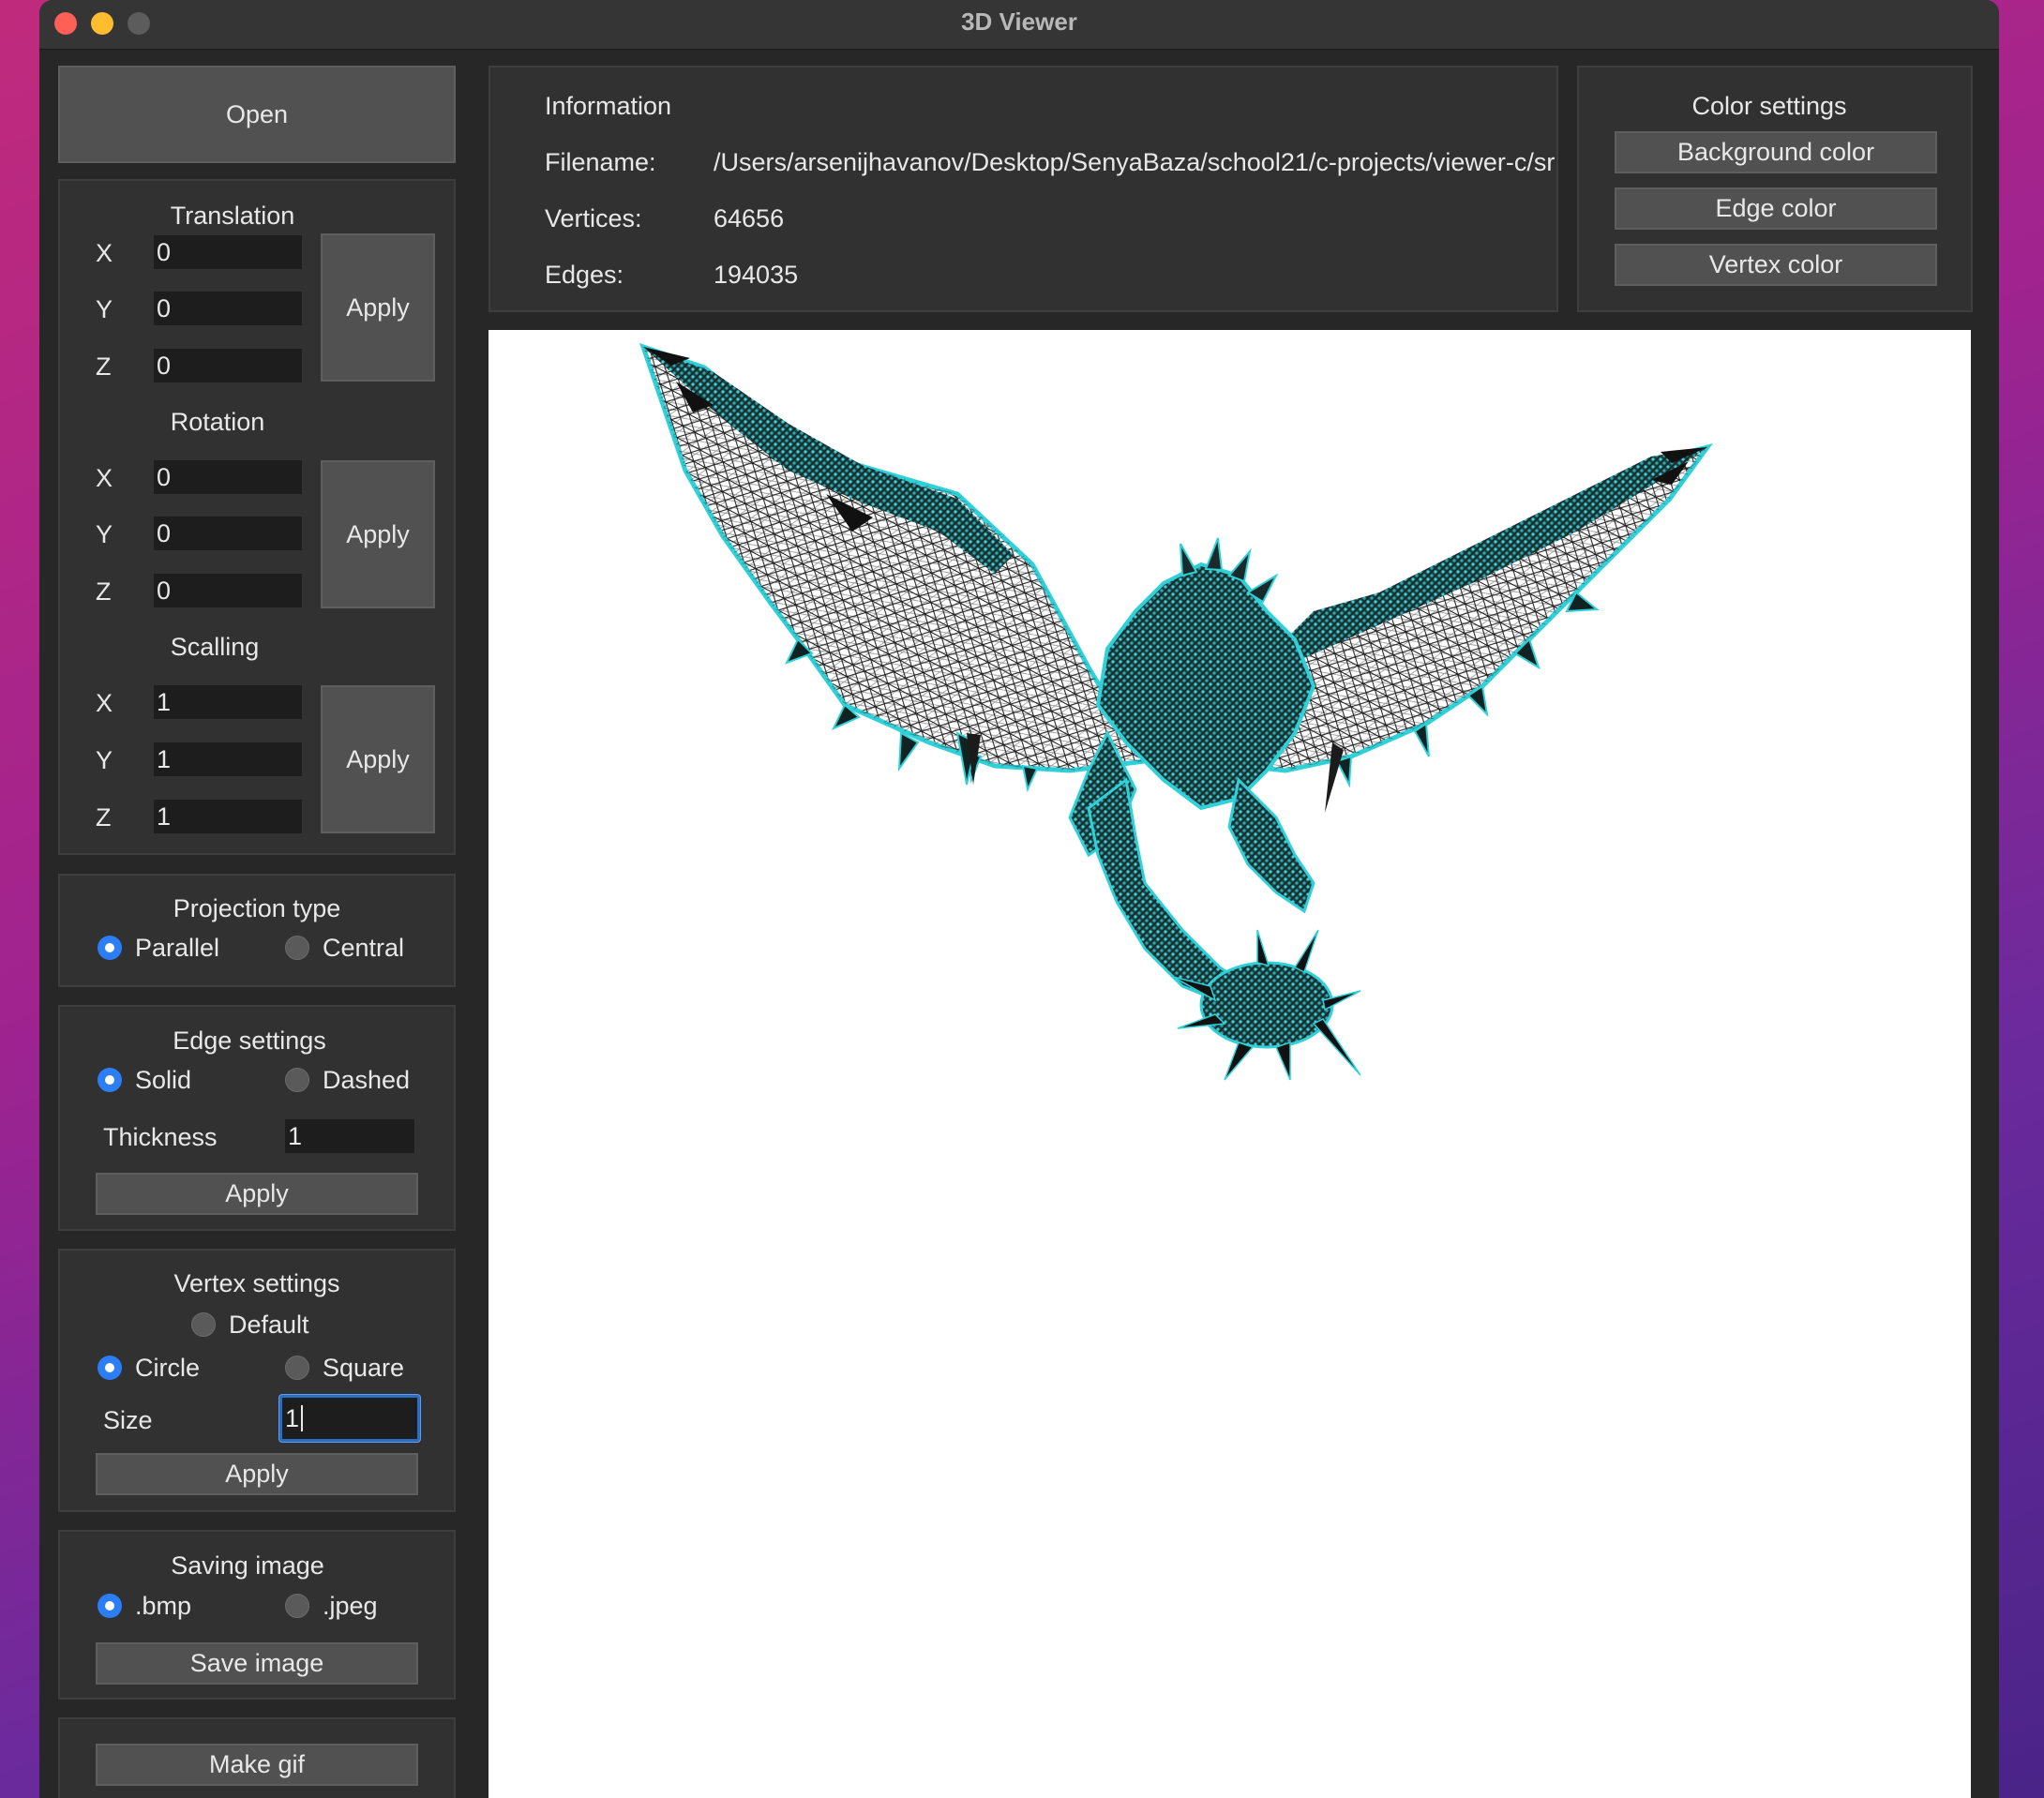  I want to click on translation-y-label: Y, so click(105, 309).